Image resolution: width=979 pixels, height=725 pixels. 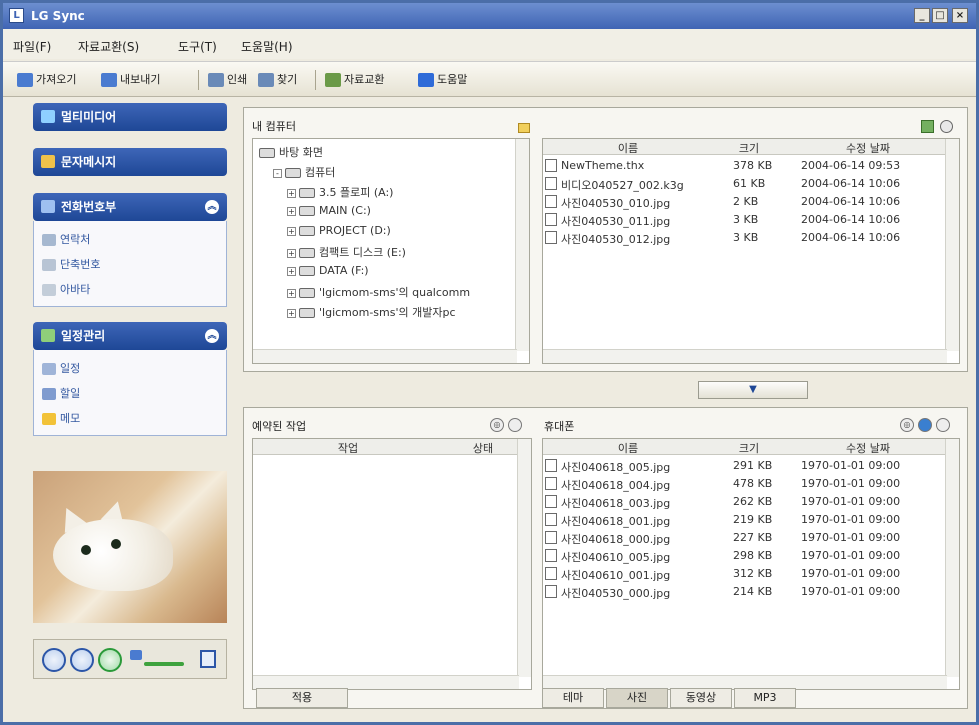 What do you see at coordinates (54, 660) in the screenshot?
I see `play-button` at bounding box center [54, 660].